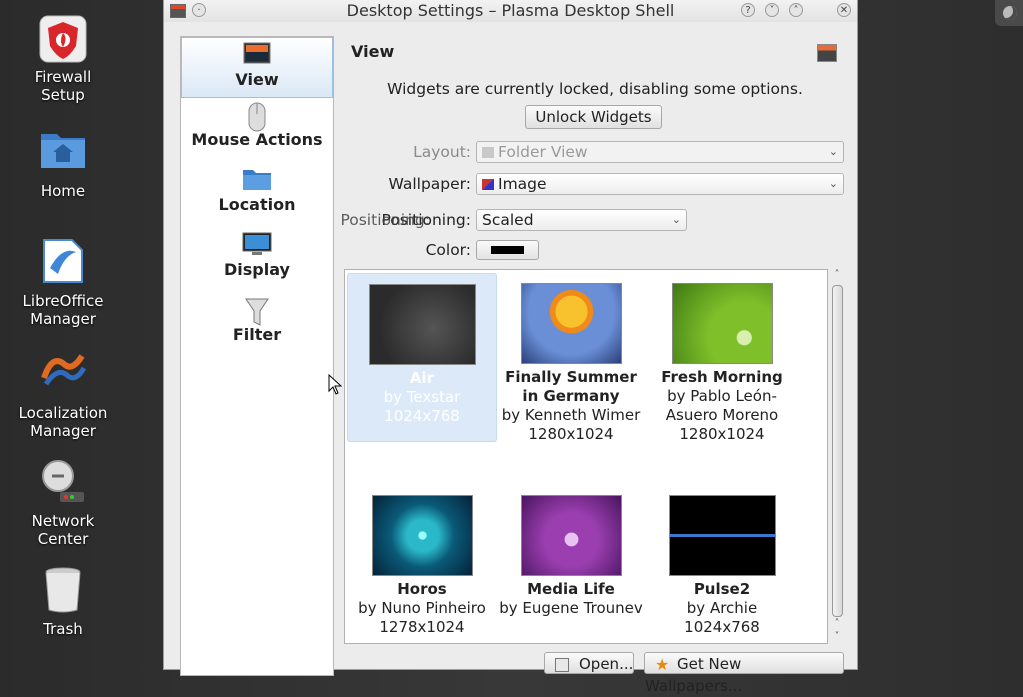 This screenshot has height=697, width=1023. Describe the element at coordinates (257, 139) in the screenshot. I see `sidebar-item-label: Mouse Actions` at that location.